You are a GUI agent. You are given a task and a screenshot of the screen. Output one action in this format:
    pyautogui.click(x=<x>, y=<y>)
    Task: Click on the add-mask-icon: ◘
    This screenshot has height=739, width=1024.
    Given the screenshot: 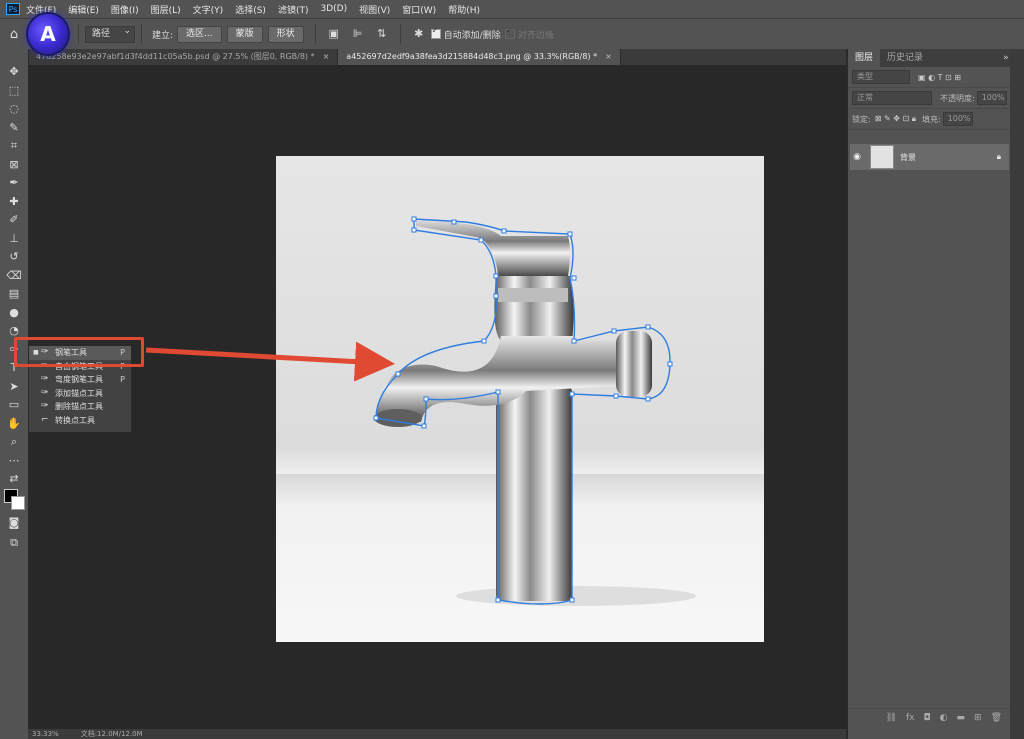 What is the action you would take?
    pyautogui.click(x=927, y=718)
    